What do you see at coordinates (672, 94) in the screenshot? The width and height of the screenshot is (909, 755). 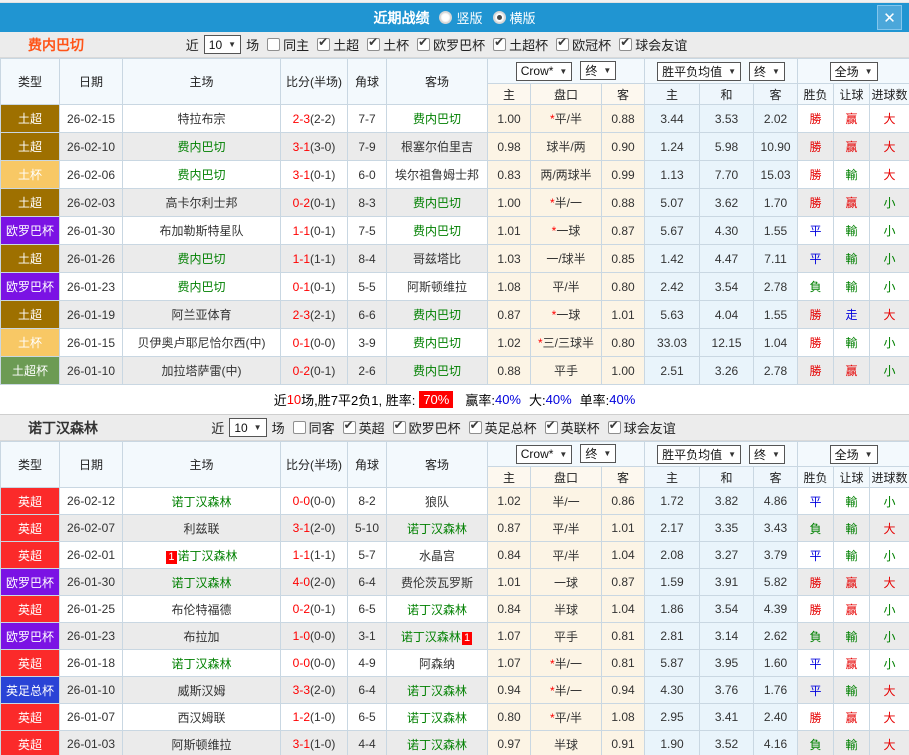 I see `sub-avg-home: 主` at bounding box center [672, 94].